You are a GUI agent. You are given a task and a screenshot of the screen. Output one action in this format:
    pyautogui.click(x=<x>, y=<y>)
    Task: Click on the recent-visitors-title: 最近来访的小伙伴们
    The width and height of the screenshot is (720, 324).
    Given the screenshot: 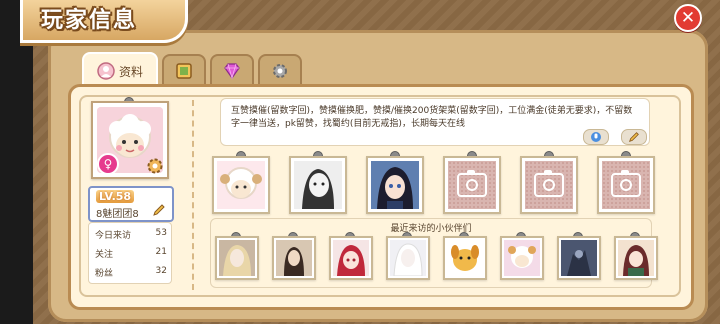 What is the action you would take?
    pyautogui.click(x=431, y=229)
    